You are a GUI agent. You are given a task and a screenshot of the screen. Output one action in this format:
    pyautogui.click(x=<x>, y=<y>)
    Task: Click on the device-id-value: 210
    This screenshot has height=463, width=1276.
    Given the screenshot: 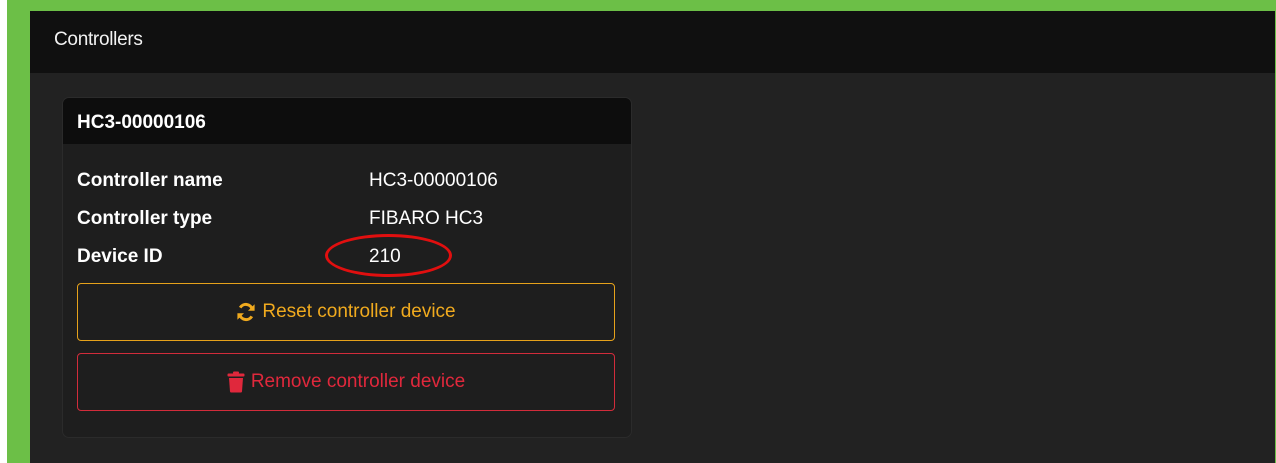 What is the action you would take?
    pyautogui.click(x=385, y=256)
    